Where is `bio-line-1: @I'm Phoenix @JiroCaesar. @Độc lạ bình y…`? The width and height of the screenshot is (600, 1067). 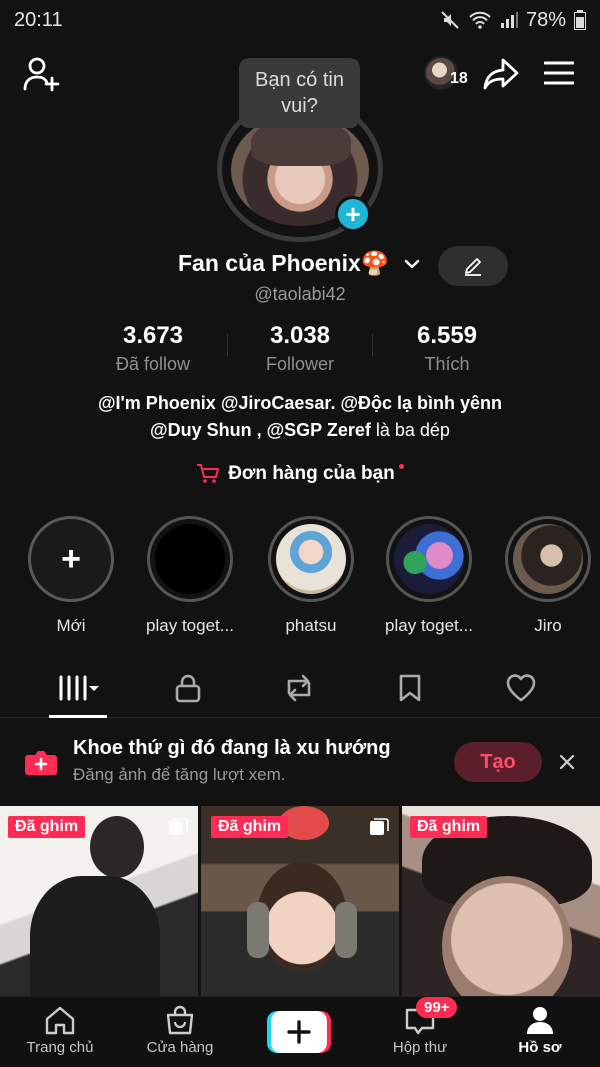 bio-line-1: @I'm Phoenix @JiroCaesar. @Độc lạ bình y… is located at coordinates (300, 403).